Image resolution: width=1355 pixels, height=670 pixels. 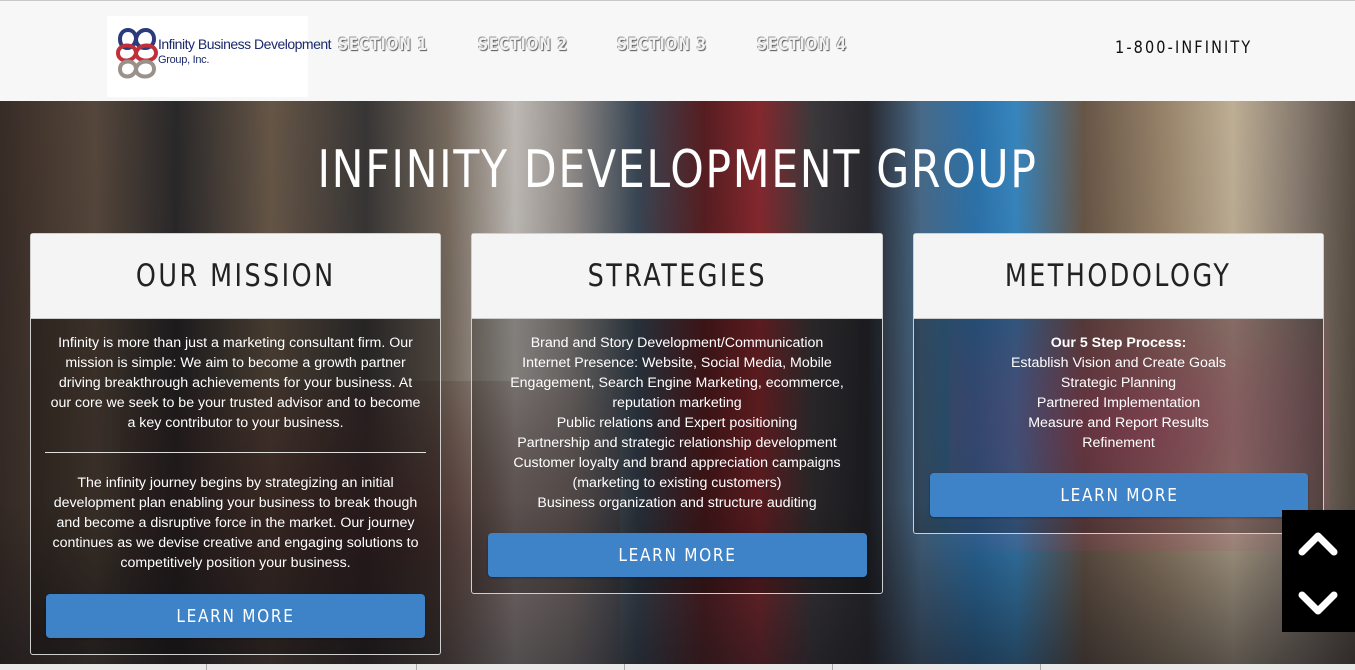 What do you see at coordinates (523, 45) in the screenshot?
I see `nav-section-2: SECTION 2` at bounding box center [523, 45].